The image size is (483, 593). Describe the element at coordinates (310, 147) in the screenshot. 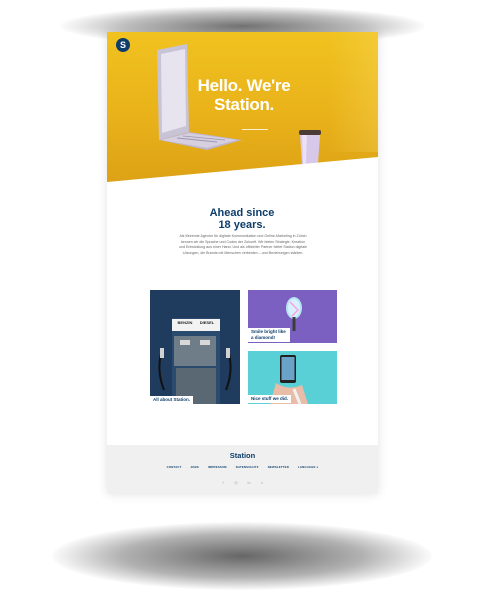

I see `coffee-cup-illustration` at that location.